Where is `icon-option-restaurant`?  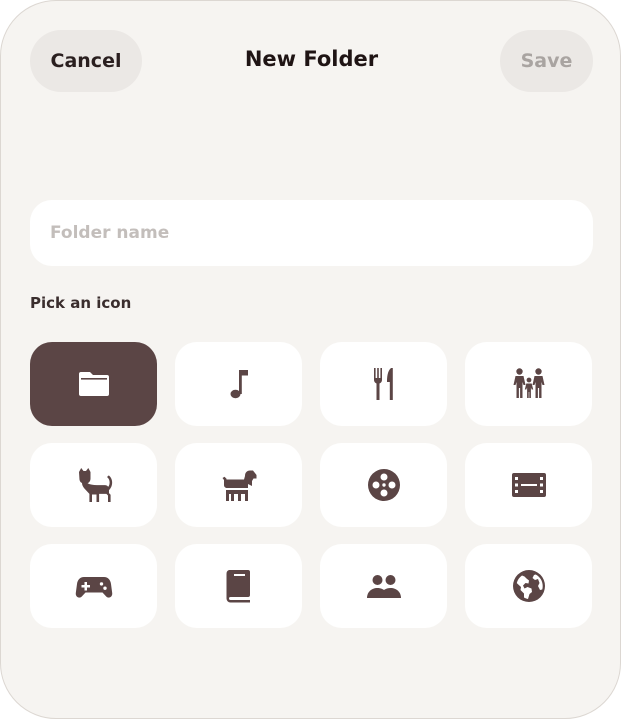
icon-option-restaurant is located at coordinates (383, 384).